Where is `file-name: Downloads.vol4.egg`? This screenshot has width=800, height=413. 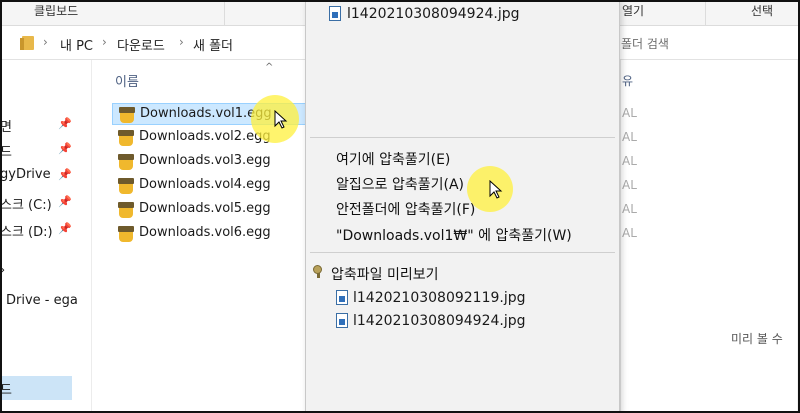 file-name: Downloads.vol4.egg is located at coordinates (205, 184).